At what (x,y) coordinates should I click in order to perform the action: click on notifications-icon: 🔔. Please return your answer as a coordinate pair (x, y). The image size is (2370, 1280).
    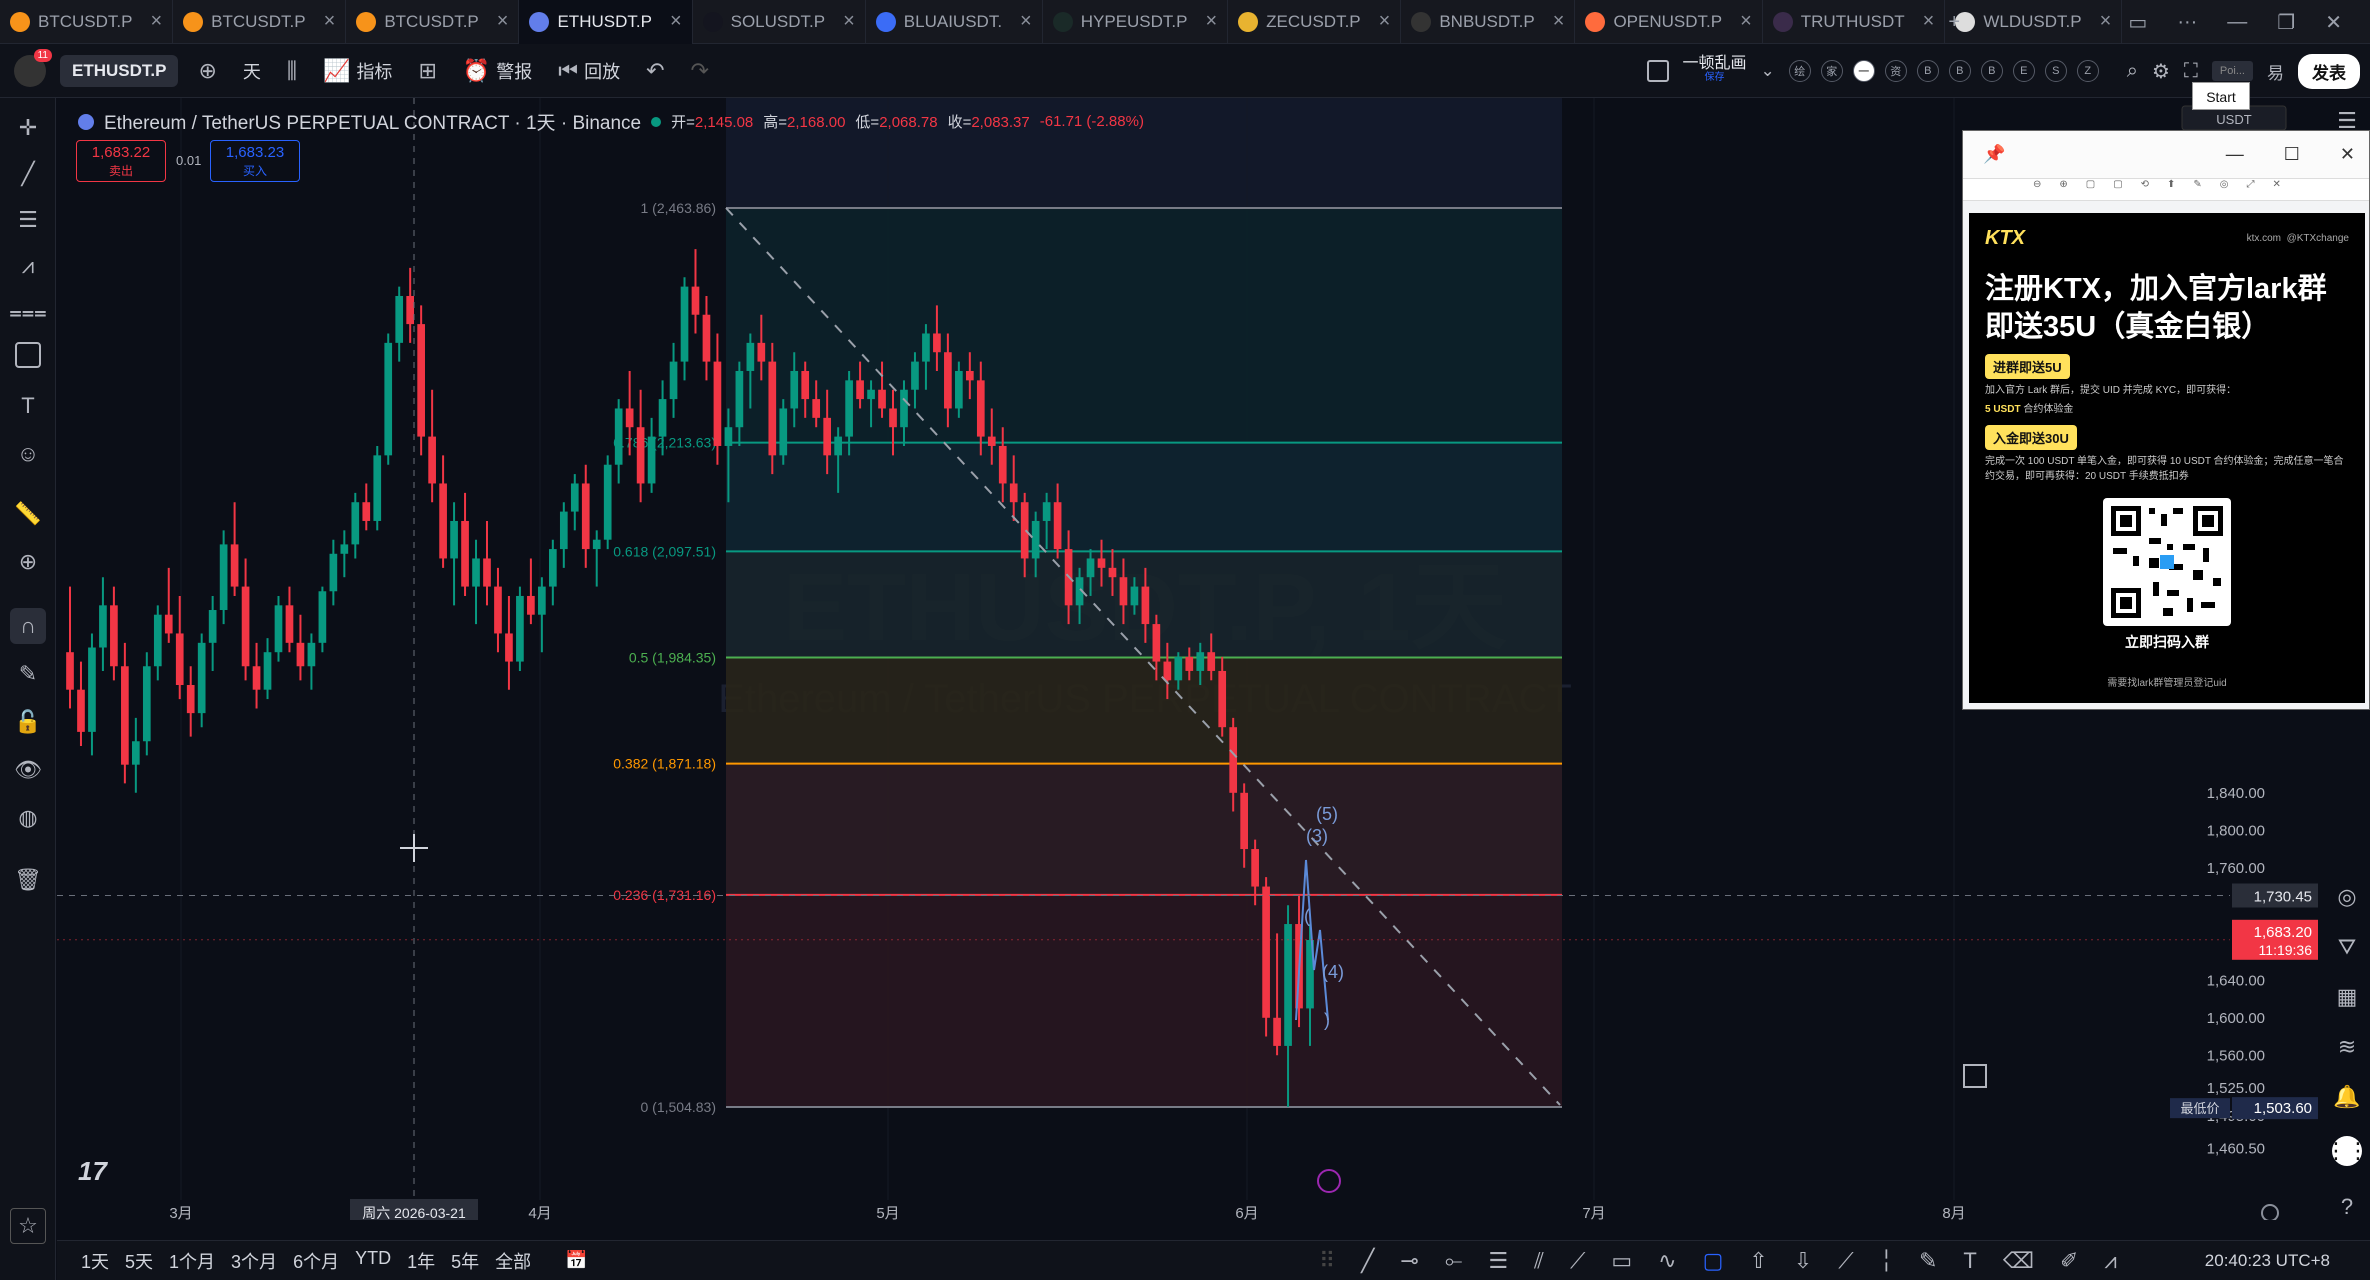
    Looking at the image, I should click on (2347, 1097).